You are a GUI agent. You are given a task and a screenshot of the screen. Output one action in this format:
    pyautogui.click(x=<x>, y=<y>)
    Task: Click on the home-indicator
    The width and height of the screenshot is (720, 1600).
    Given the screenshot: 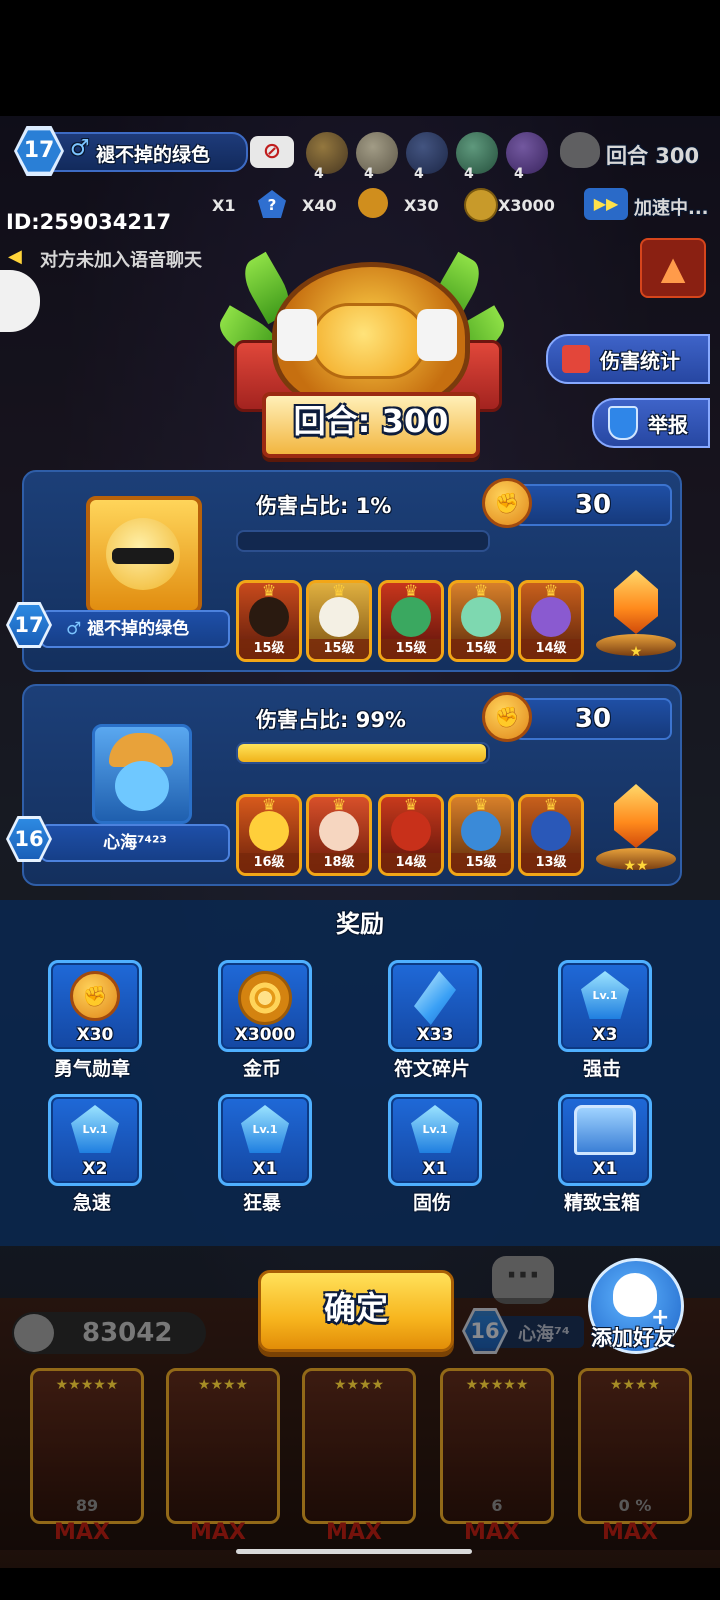 What is the action you would take?
    pyautogui.click(x=354, y=1551)
    